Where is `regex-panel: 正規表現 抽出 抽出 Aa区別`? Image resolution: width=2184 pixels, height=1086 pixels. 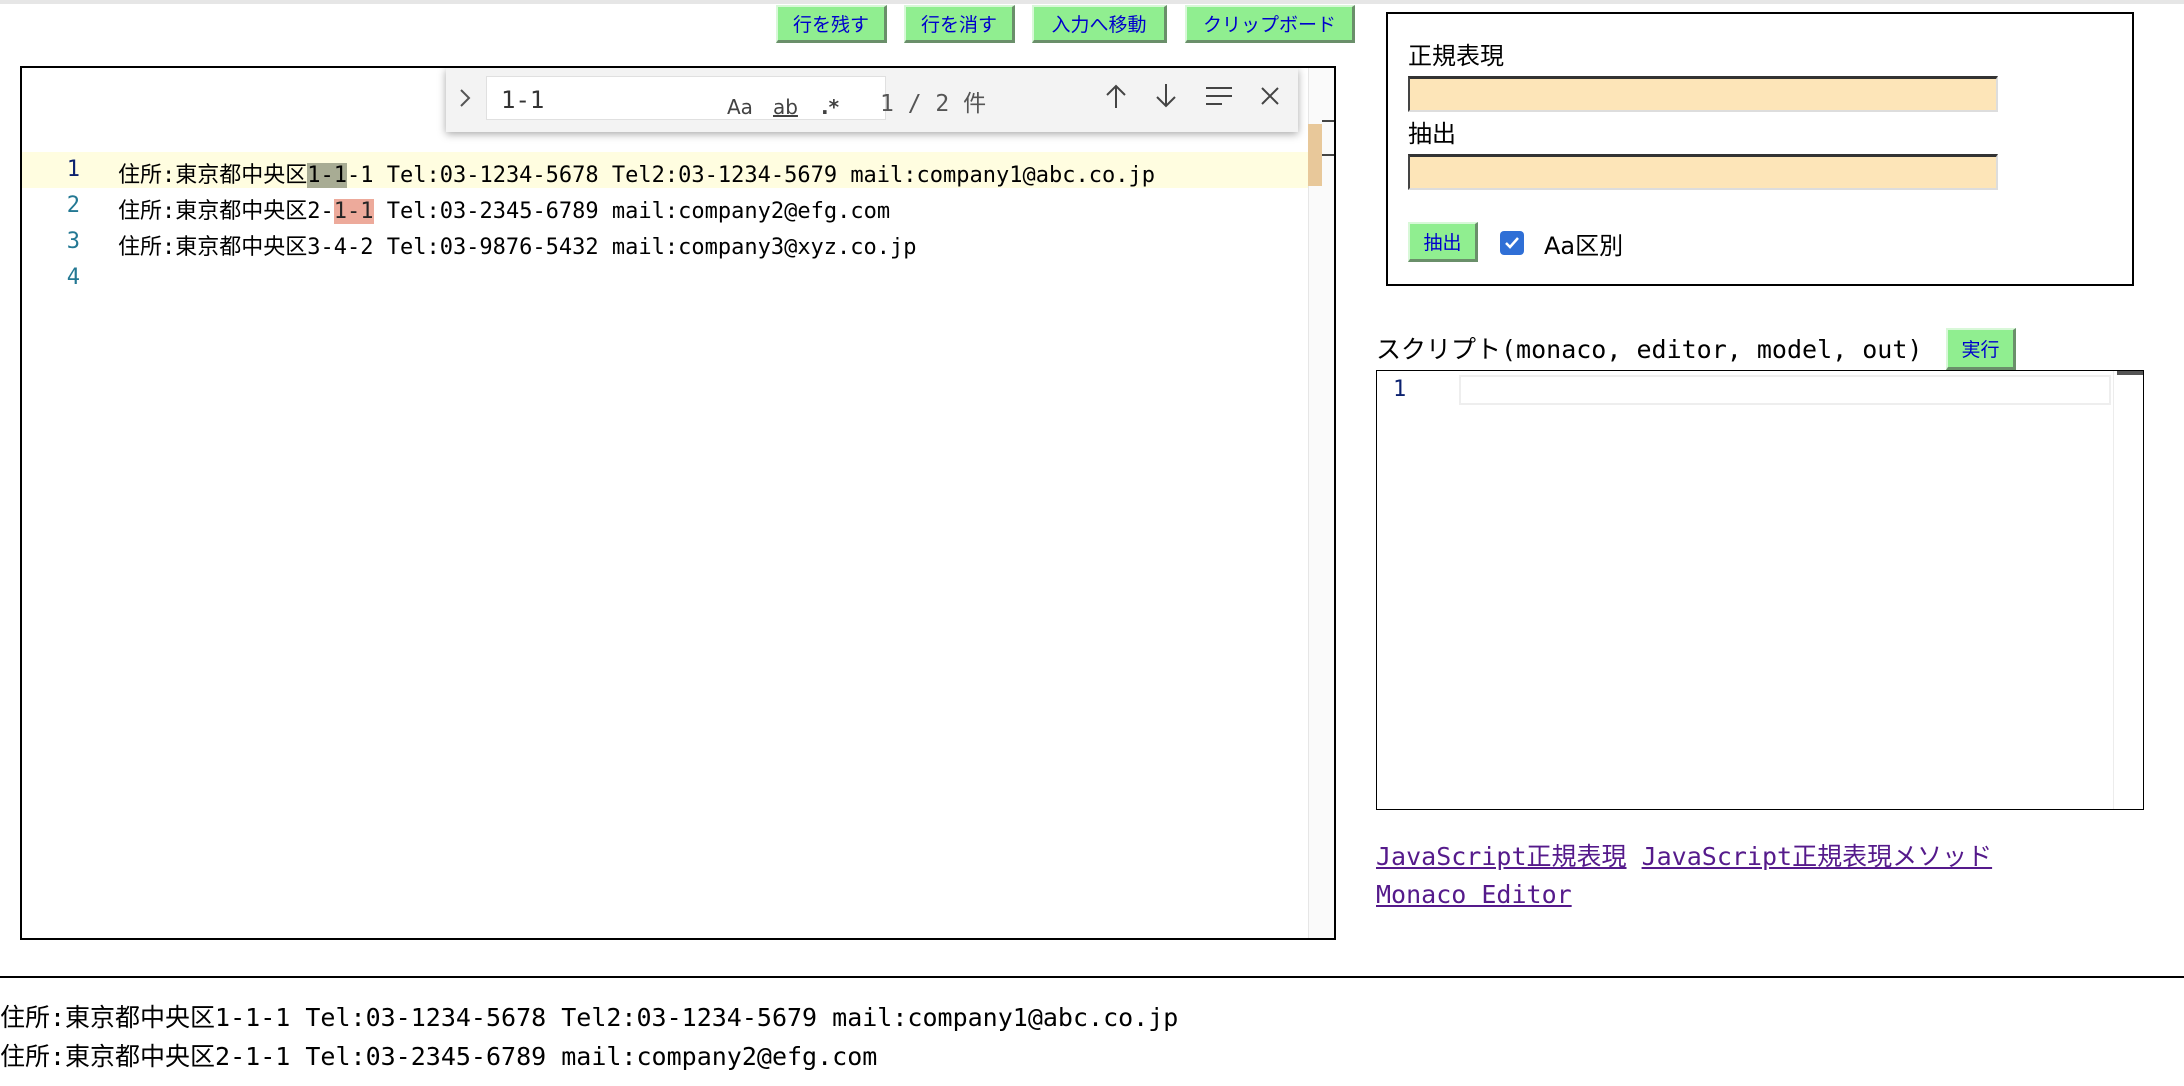
regex-panel: 正規表現 抽出 抽出 Aa区別 is located at coordinates (1760, 149).